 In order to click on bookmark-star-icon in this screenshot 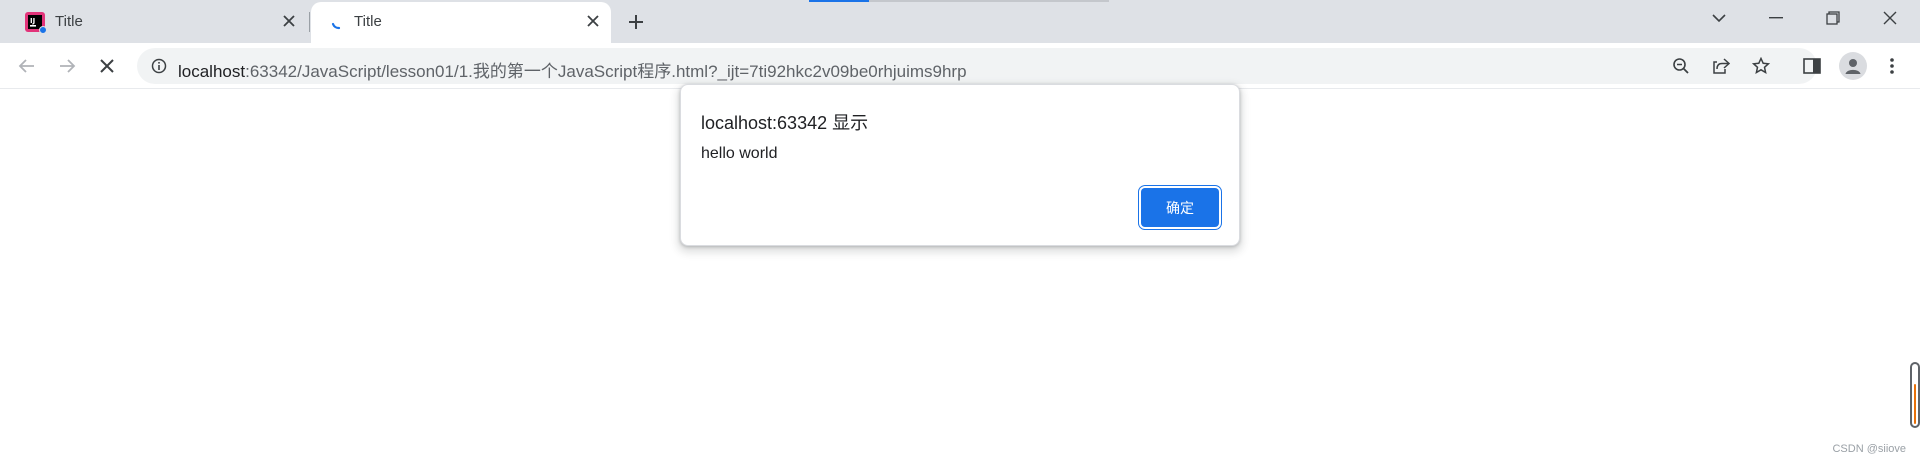, I will do `click(1761, 66)`.